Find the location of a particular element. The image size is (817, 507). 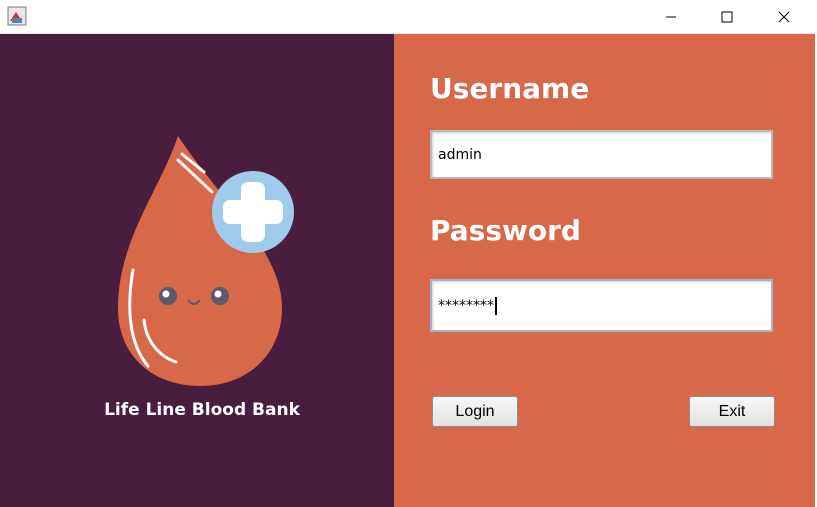

minimize-button is located at coordinates (671, 16).